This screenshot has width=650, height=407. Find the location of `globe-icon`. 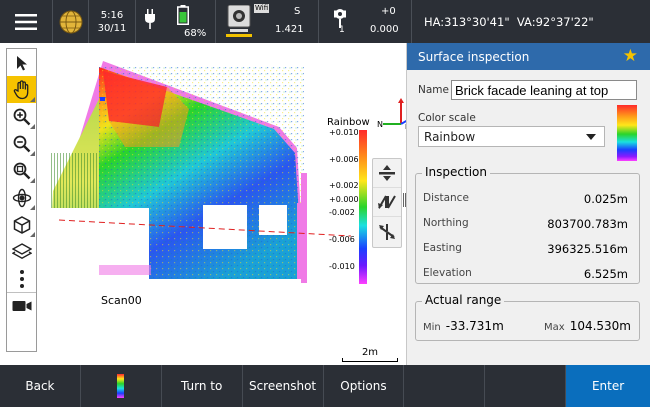

globe-icon is located at coordinates (70, 21).